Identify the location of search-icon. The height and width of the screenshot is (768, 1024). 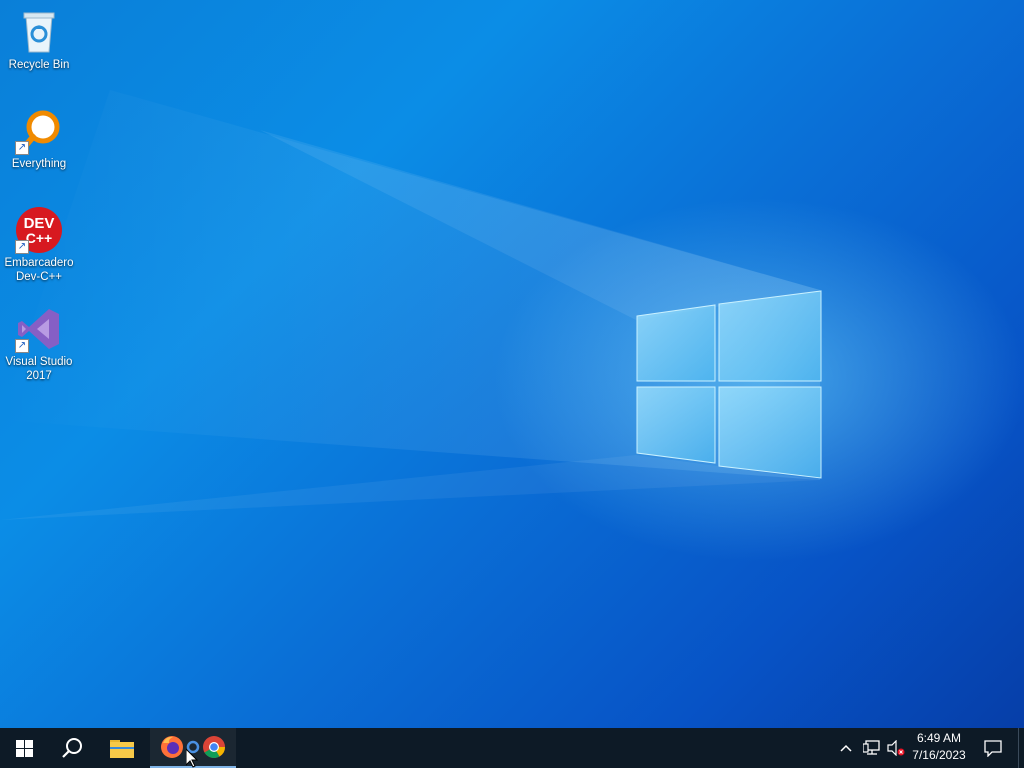
(72, 748).